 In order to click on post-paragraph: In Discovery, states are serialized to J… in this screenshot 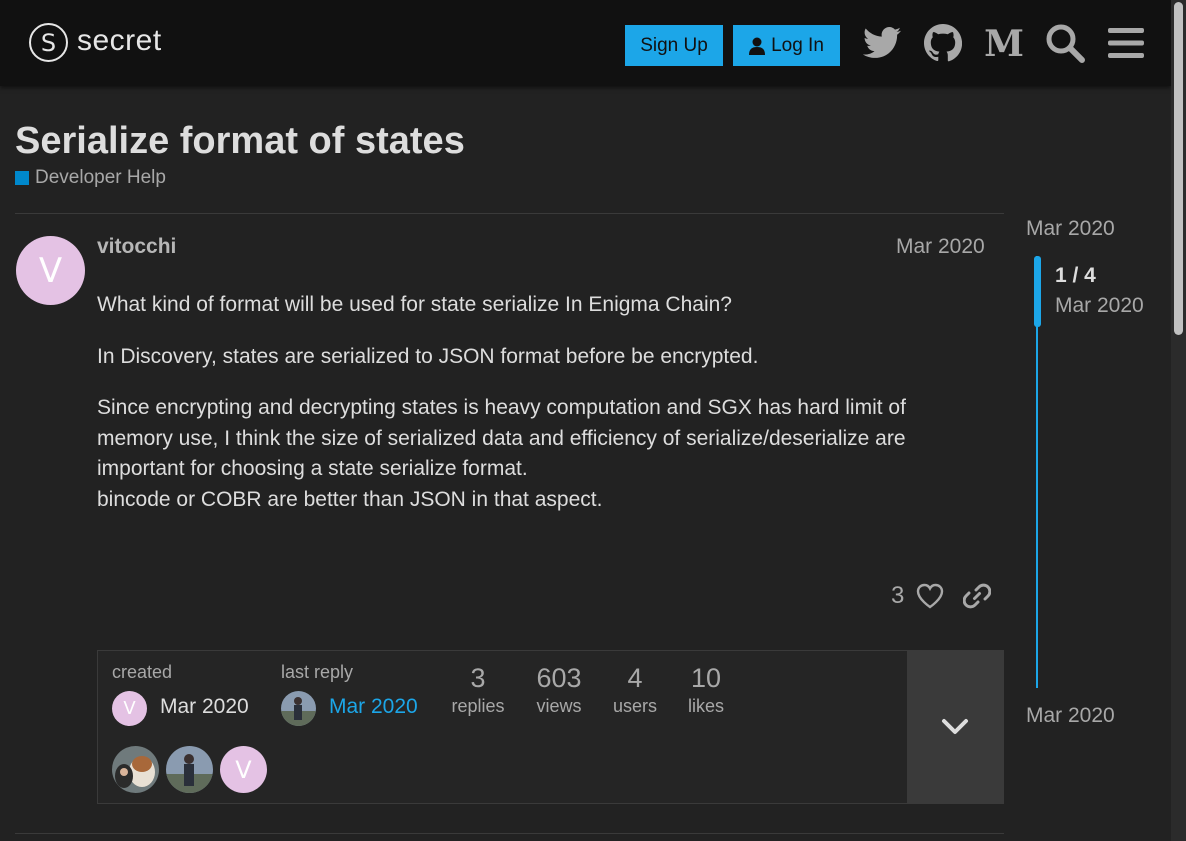, I will do `click(428, 356)`.